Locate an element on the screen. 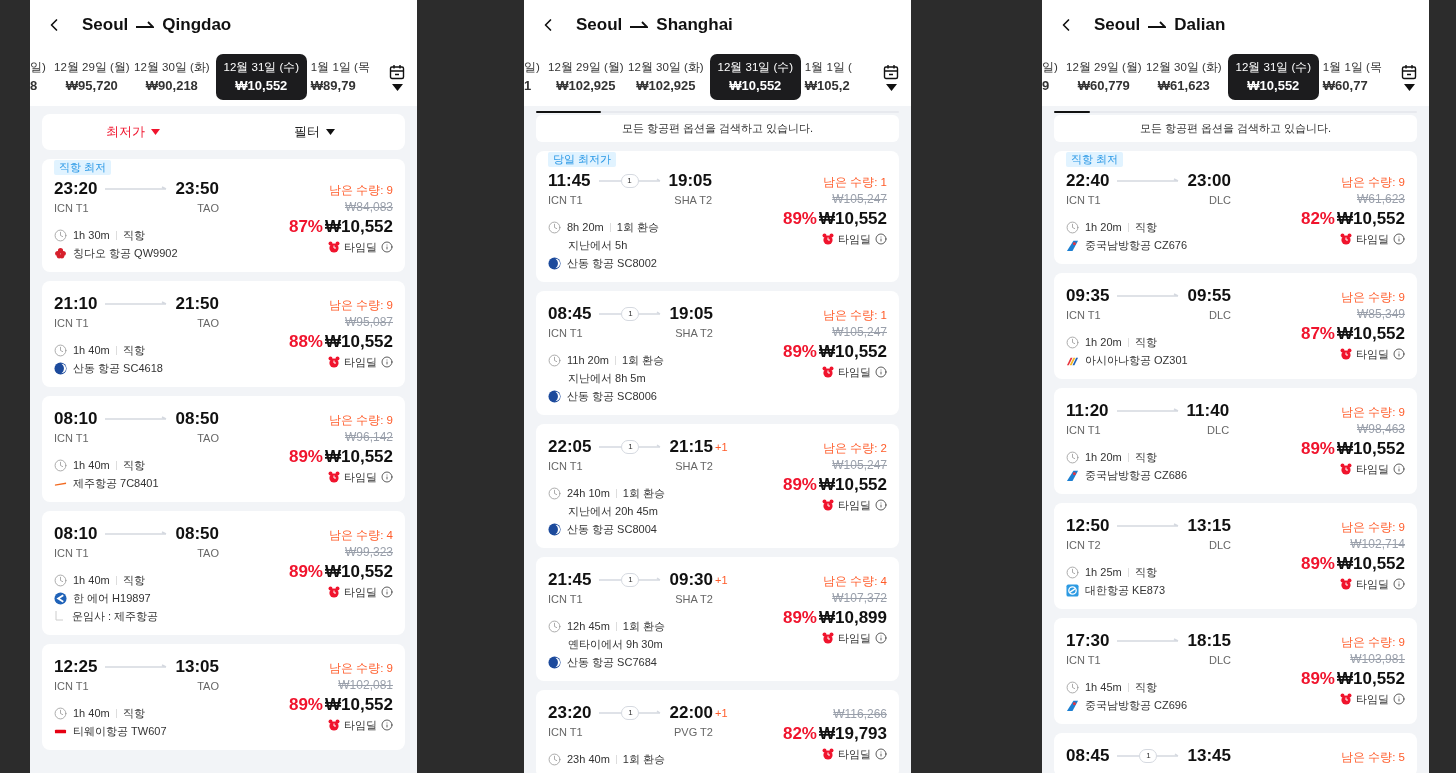 This screenshot has width=1456, height=773. airline-text: 산동 항공 SC8004 is located at coordinates (612, 529).